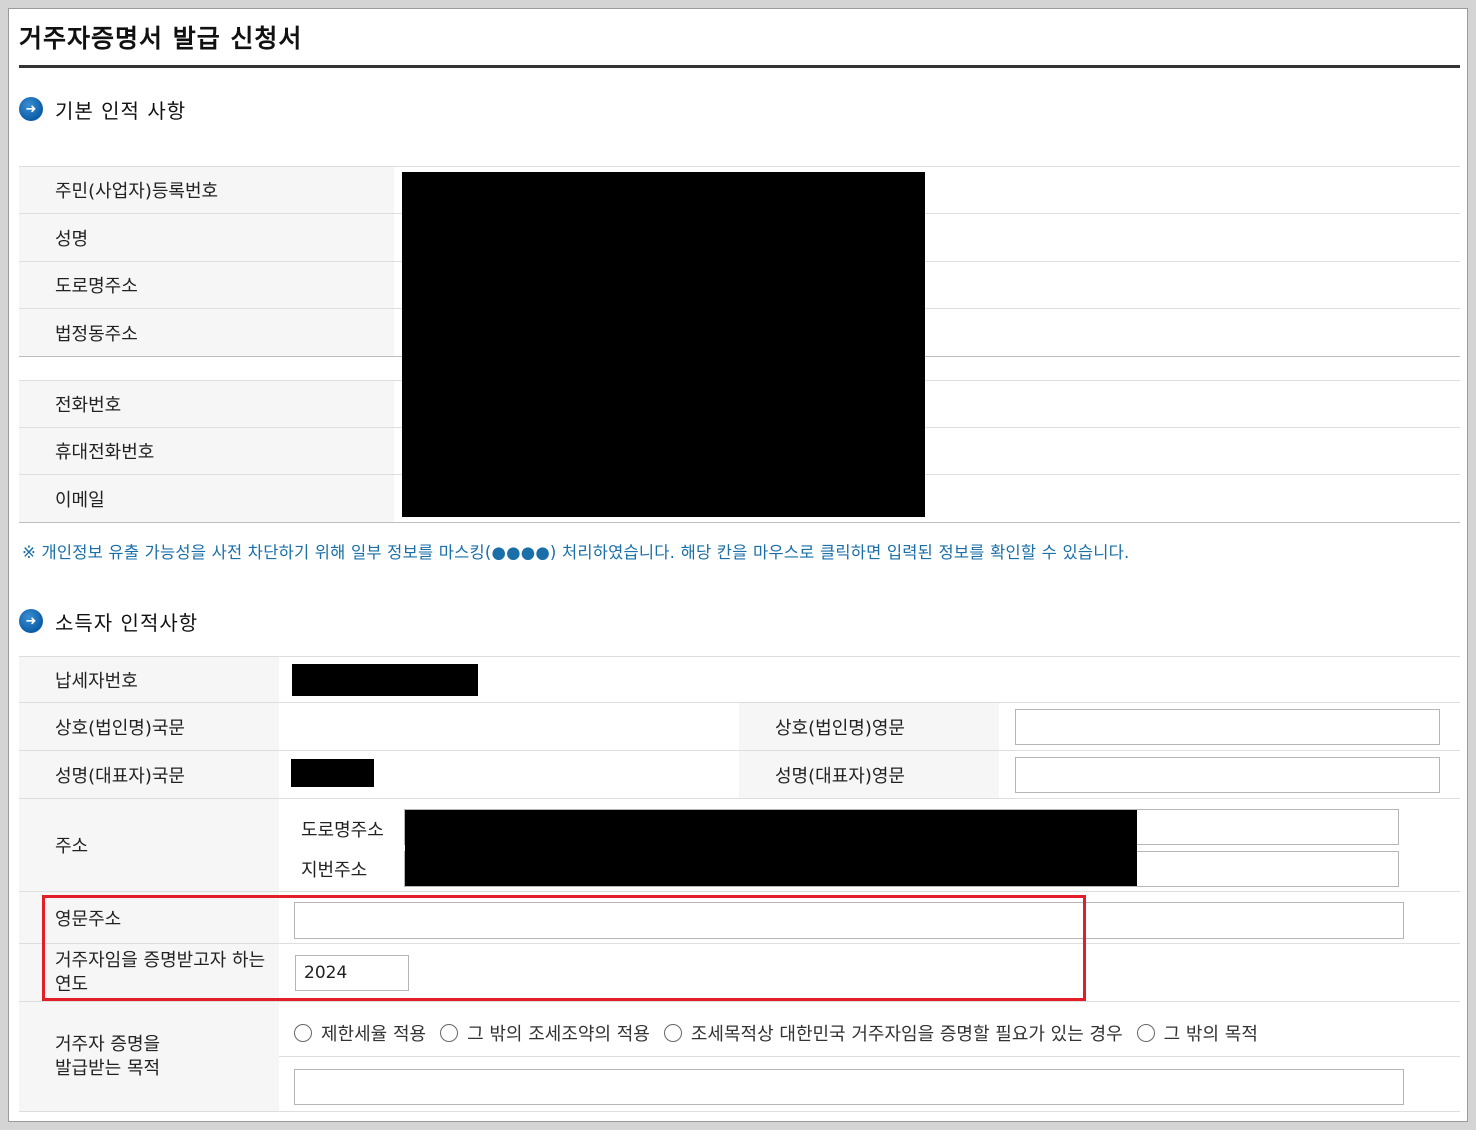 The width and height of the screenshot is (1476, 1130). Describe the element at coordinates (149, 726) in the screenshot. I see `company-kr-label: 상호(법인명)국문` at that location.